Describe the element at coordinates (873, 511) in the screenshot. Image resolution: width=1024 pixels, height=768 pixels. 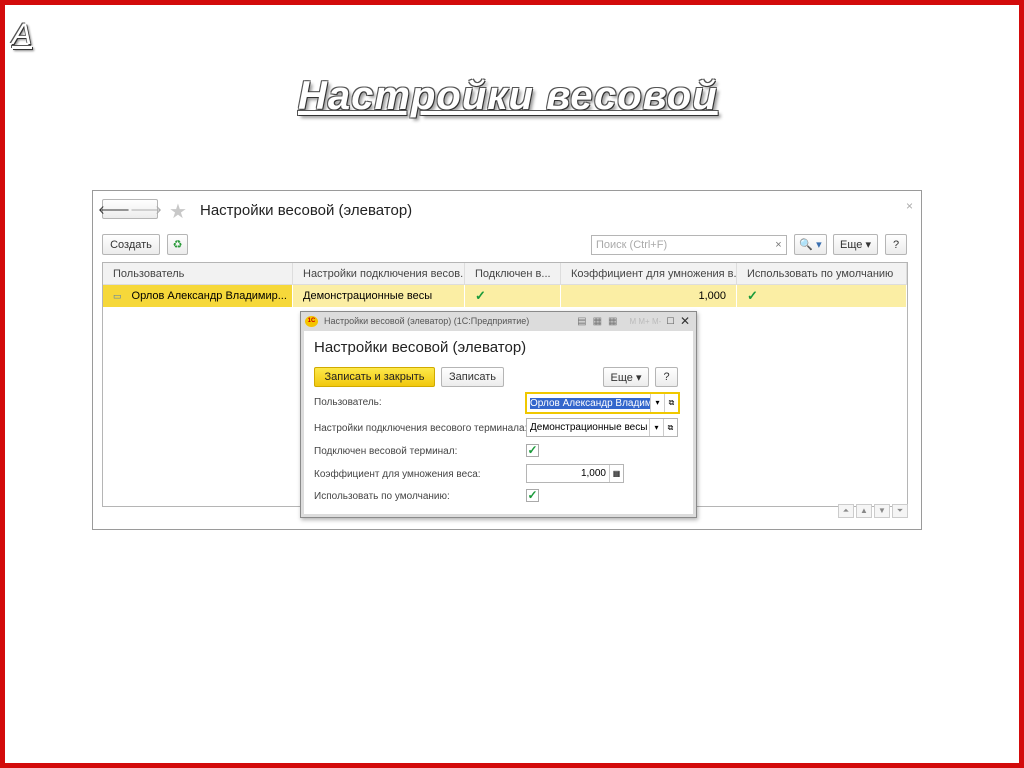
I see `scroll-buttons: ⏶ ▲ ▼ ⏷` at that location.